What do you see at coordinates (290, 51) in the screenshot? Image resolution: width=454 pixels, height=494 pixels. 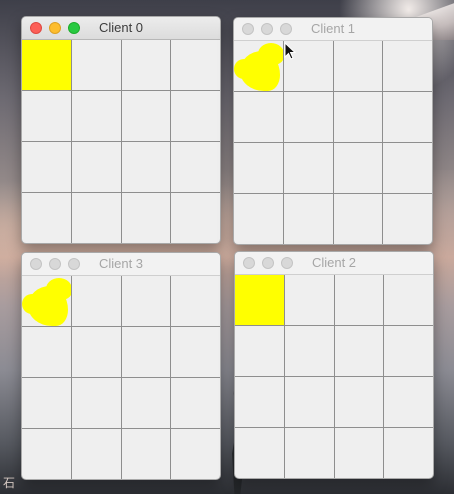 I see `mouse-pointer-icon` at bounding box center [290, 51].